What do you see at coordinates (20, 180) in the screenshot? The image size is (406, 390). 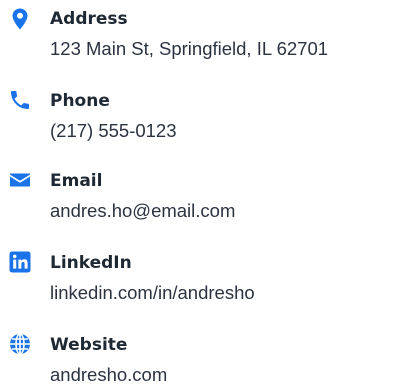 I see `envelope-icon` at bounding box center [20, 180].